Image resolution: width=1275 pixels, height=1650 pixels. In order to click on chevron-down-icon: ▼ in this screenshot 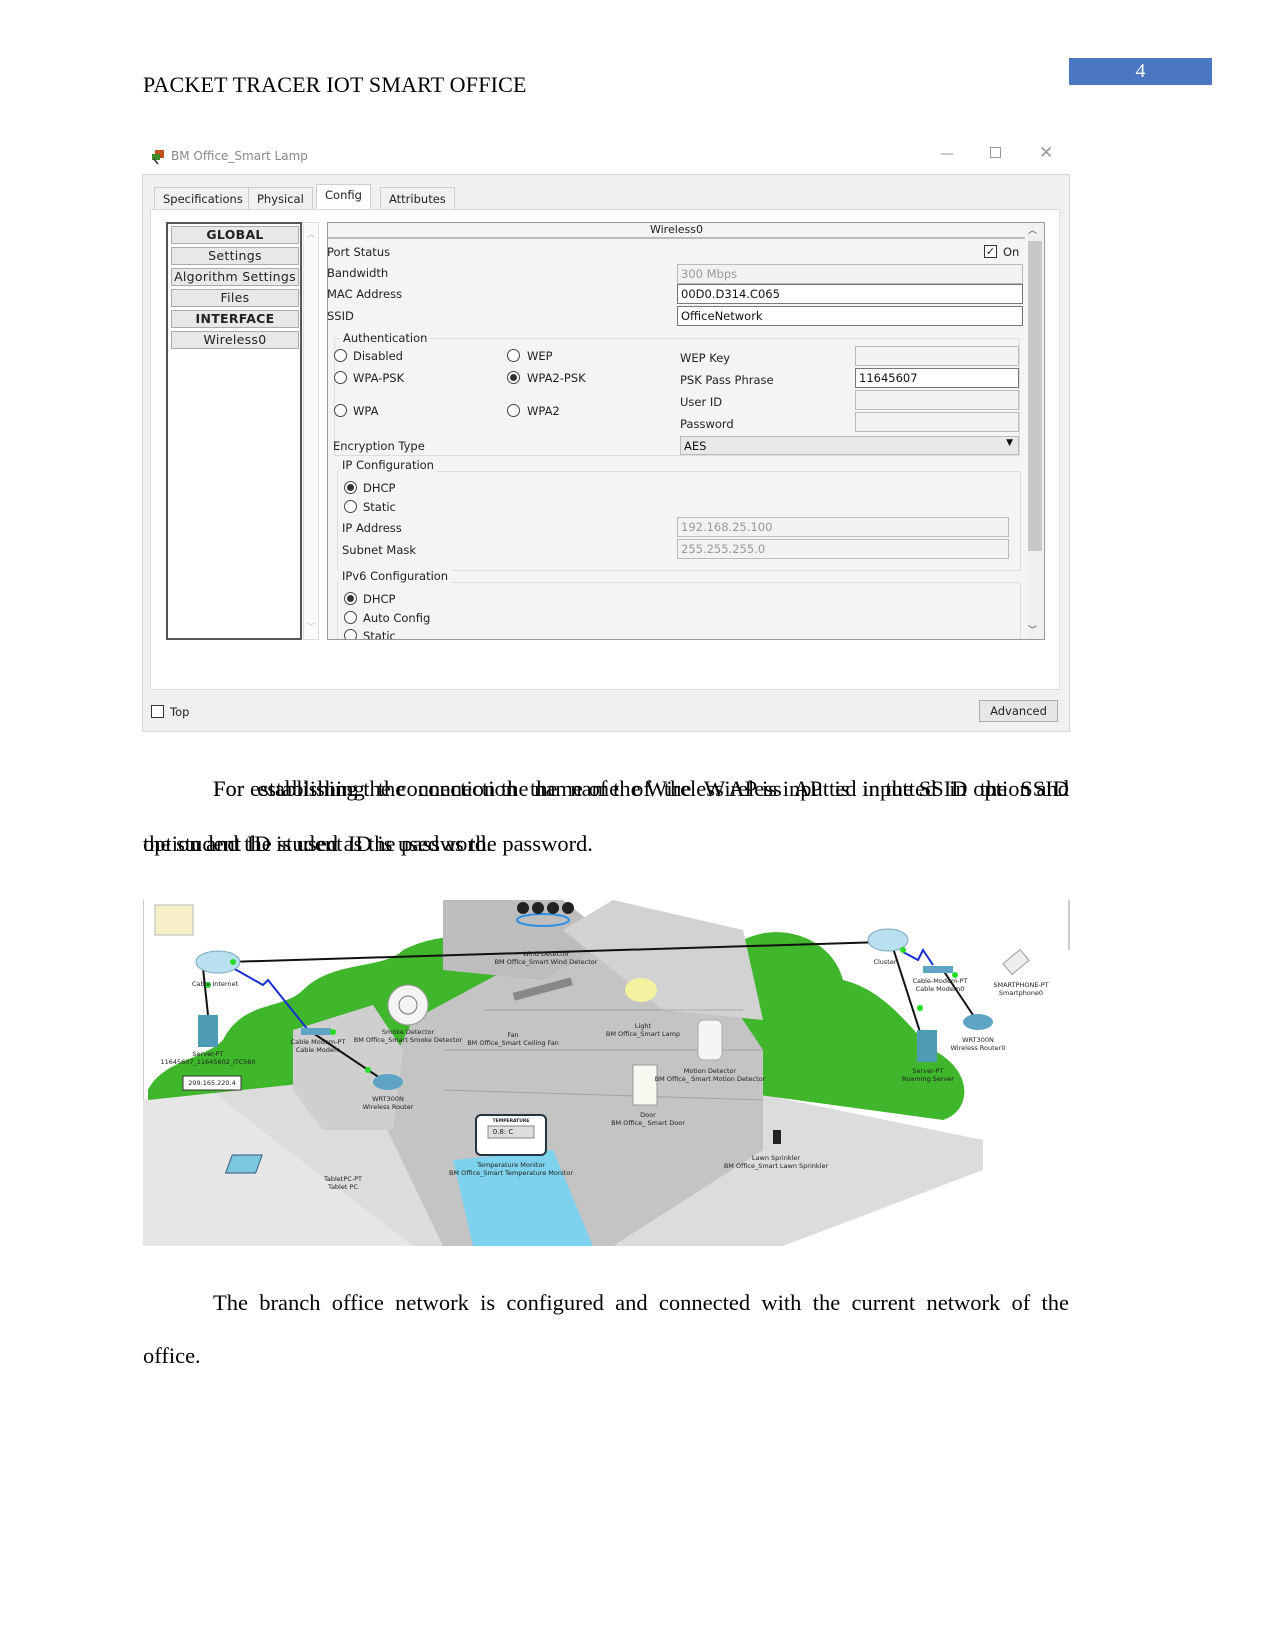, I will do `click(1009, 443)`.